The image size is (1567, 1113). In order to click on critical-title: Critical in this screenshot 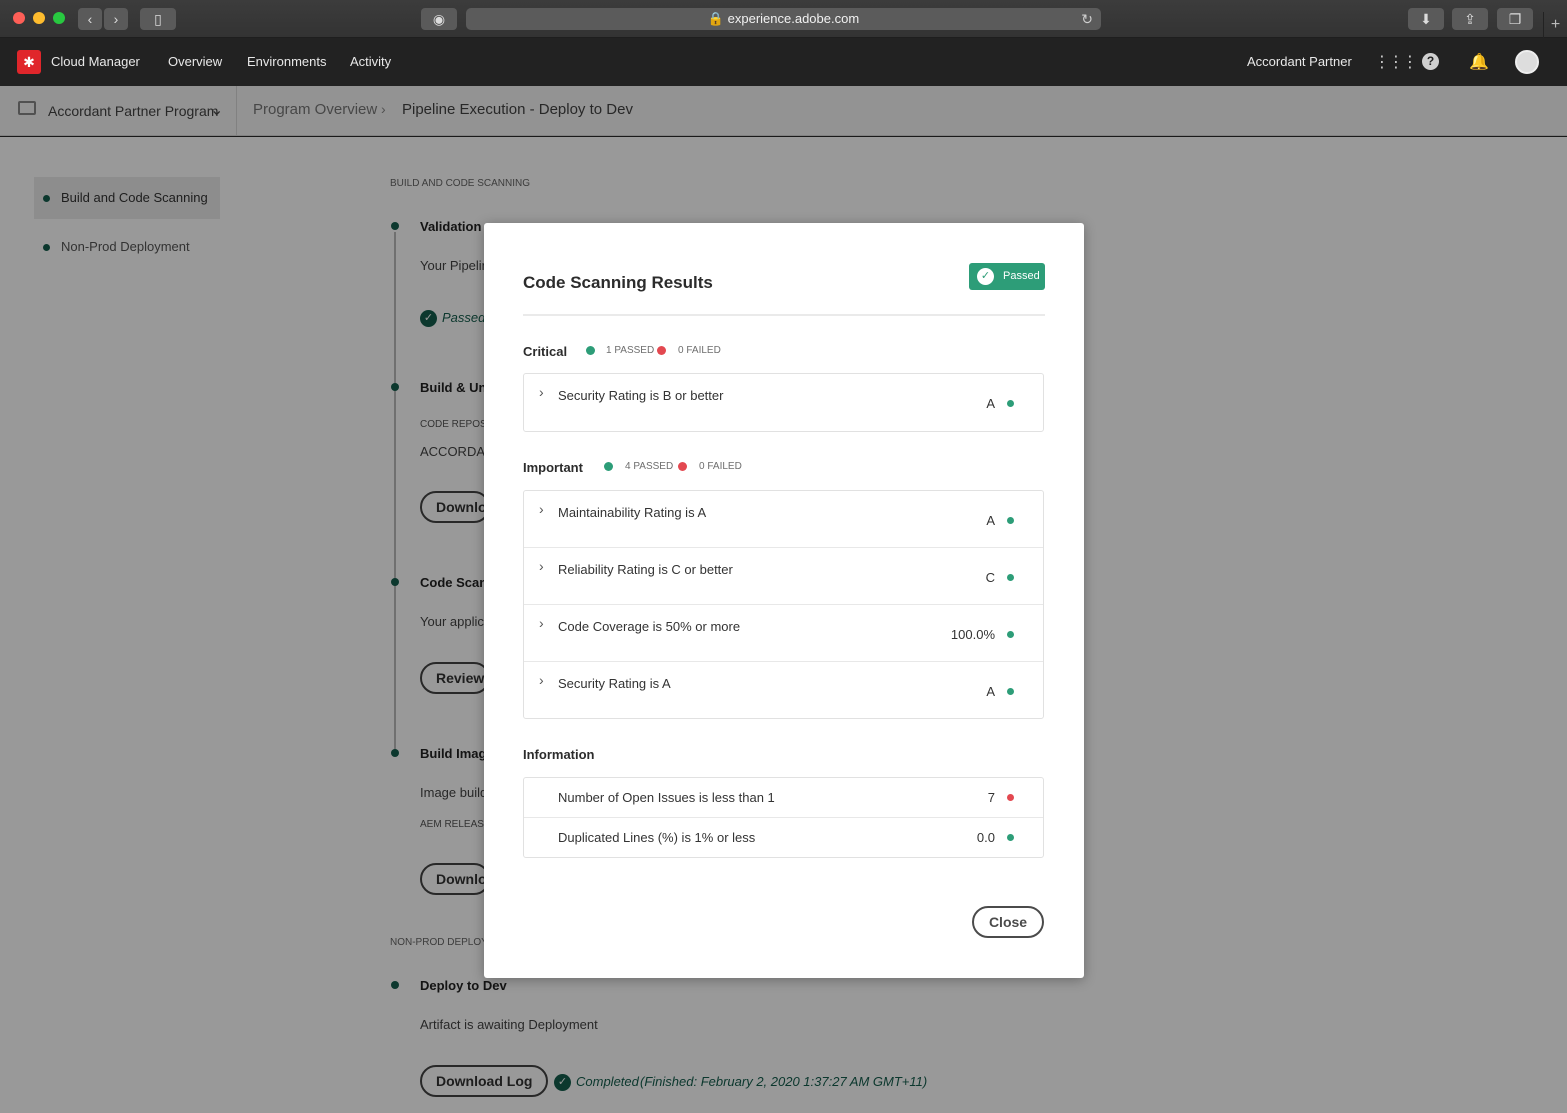, I will do `click(545, 351)`.